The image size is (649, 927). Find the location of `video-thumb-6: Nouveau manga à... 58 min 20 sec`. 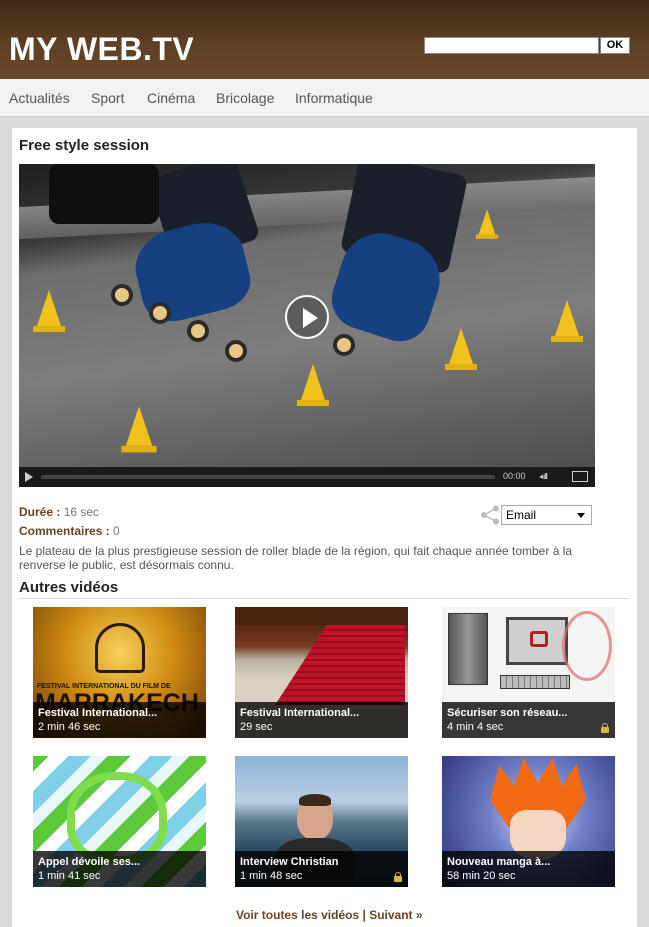

video-thumb-6: Nouveau manga à... 58 min 20 sec is located at coordinates (528, 821).